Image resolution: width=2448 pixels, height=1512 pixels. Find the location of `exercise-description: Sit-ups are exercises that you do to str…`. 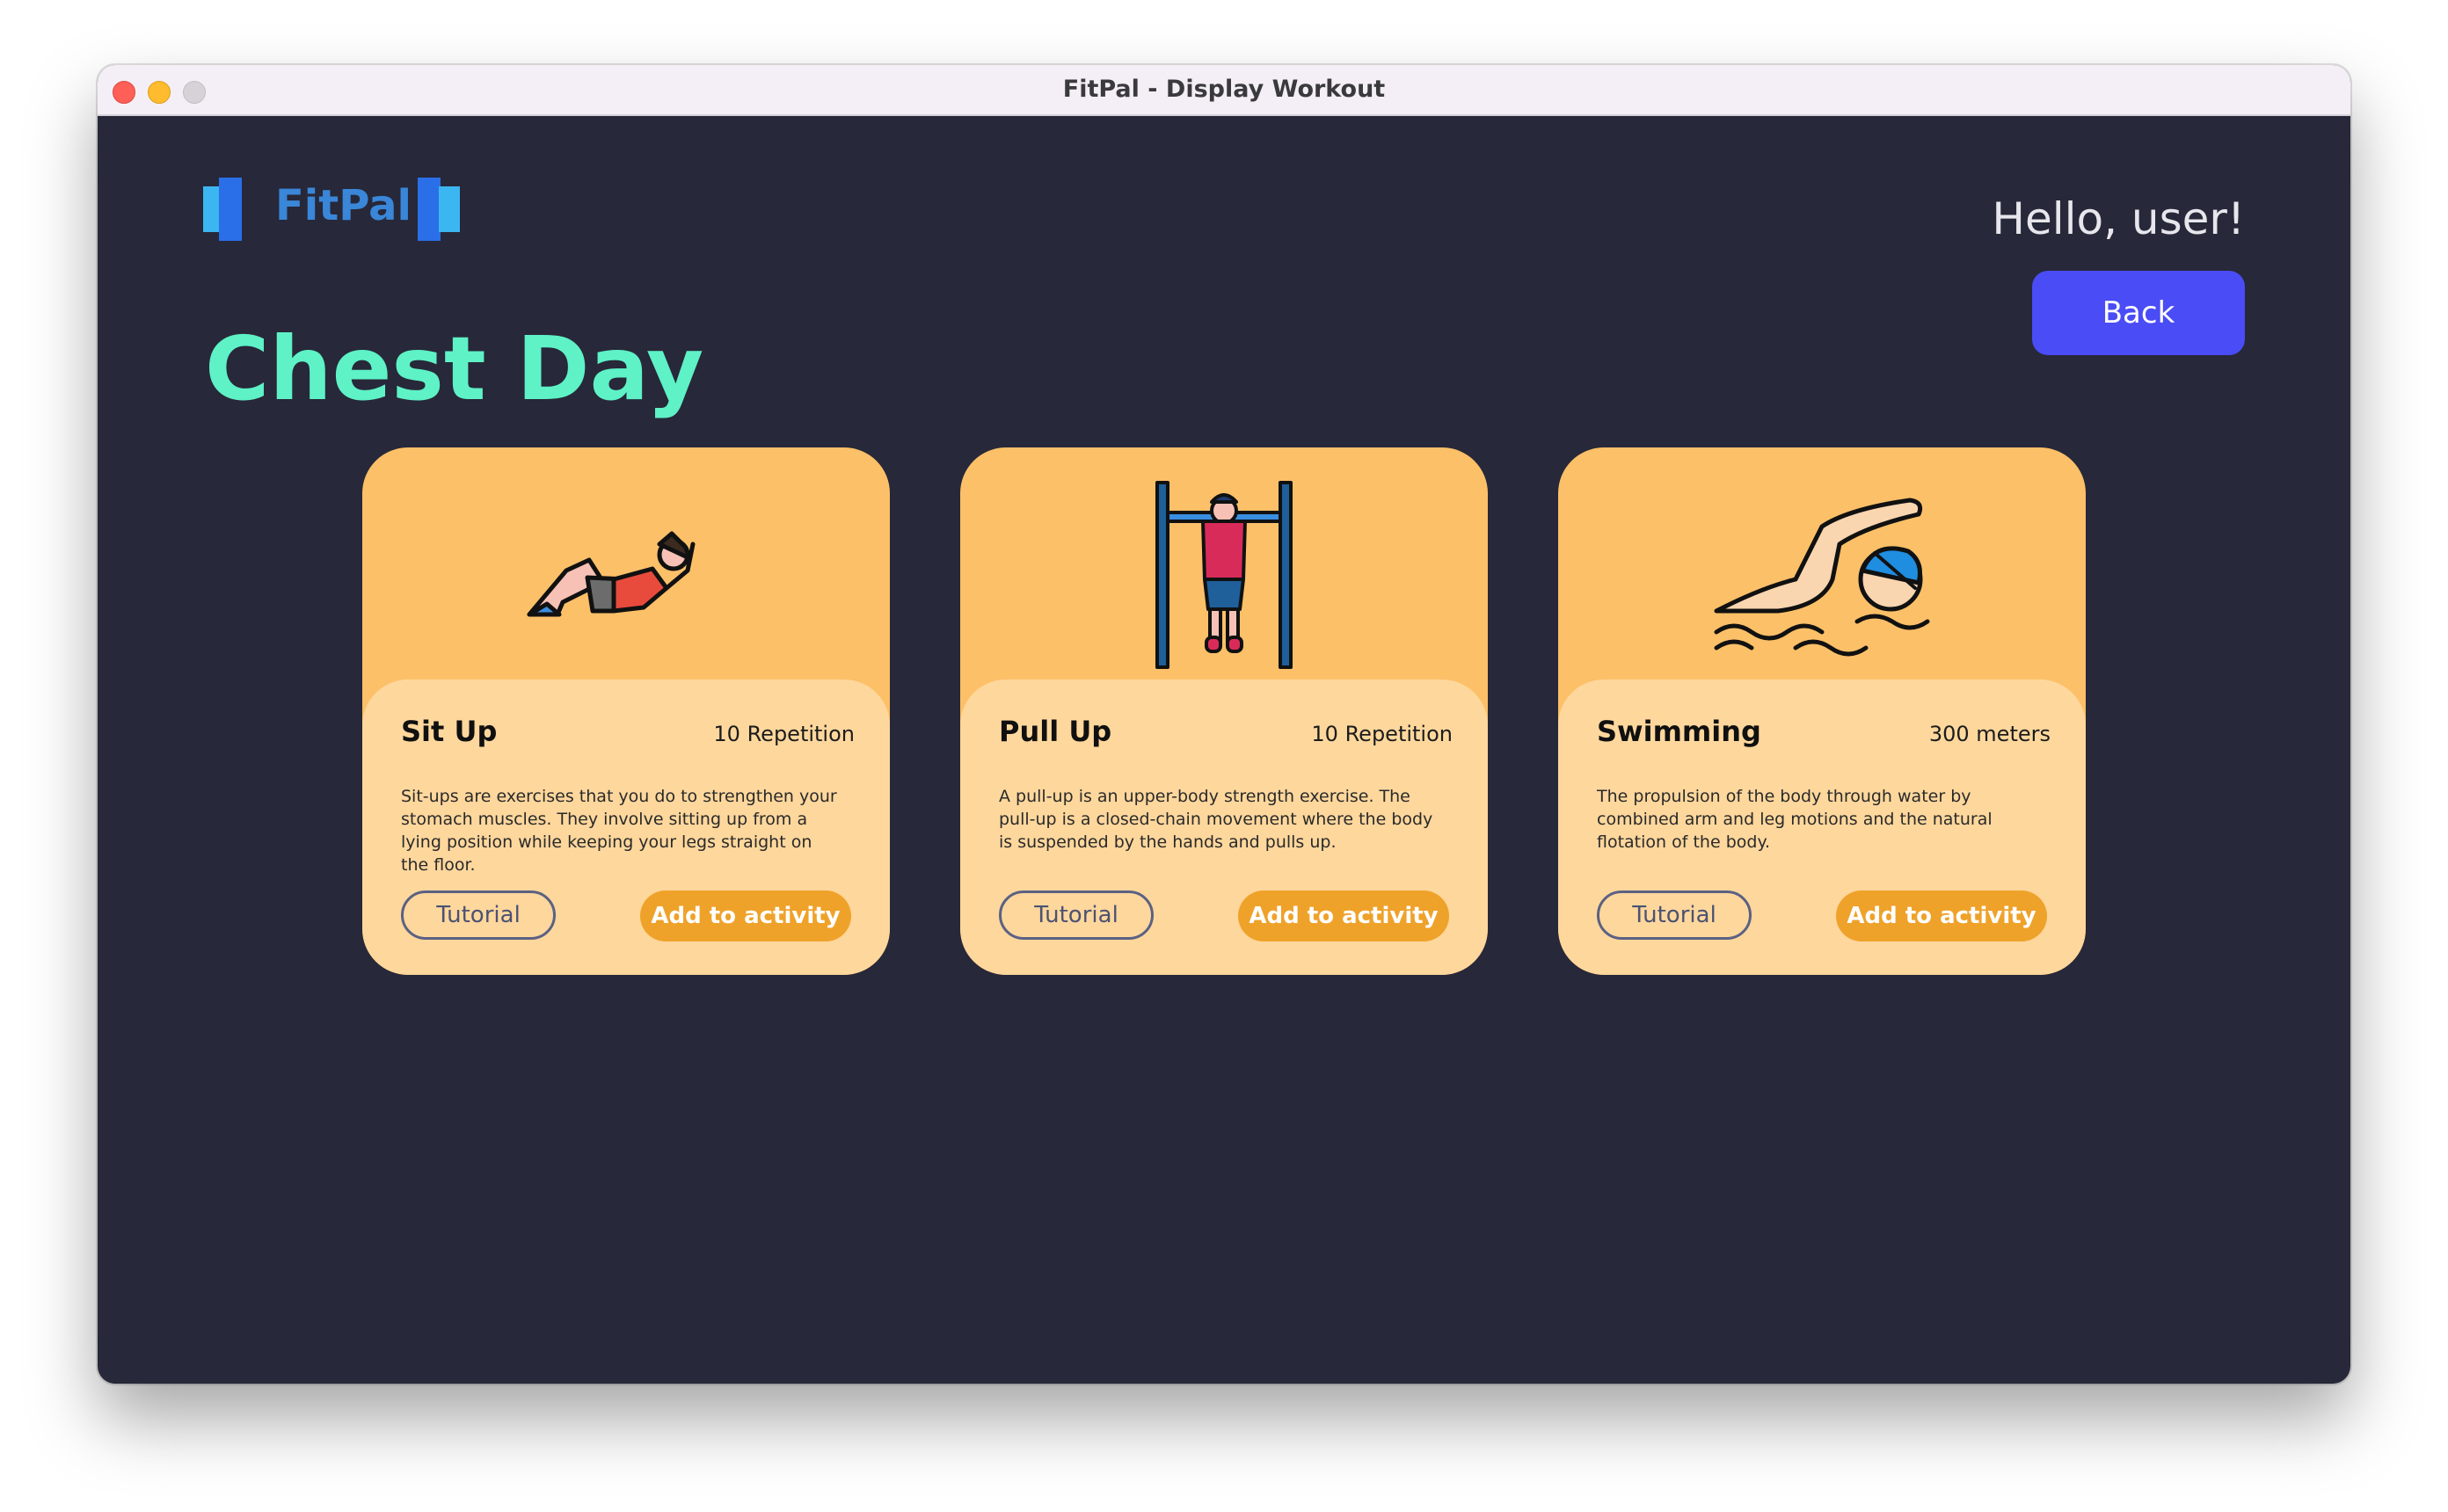

exercise-description: Sit-ups are exercises that you do to str… is located at coordinates (619, 831).